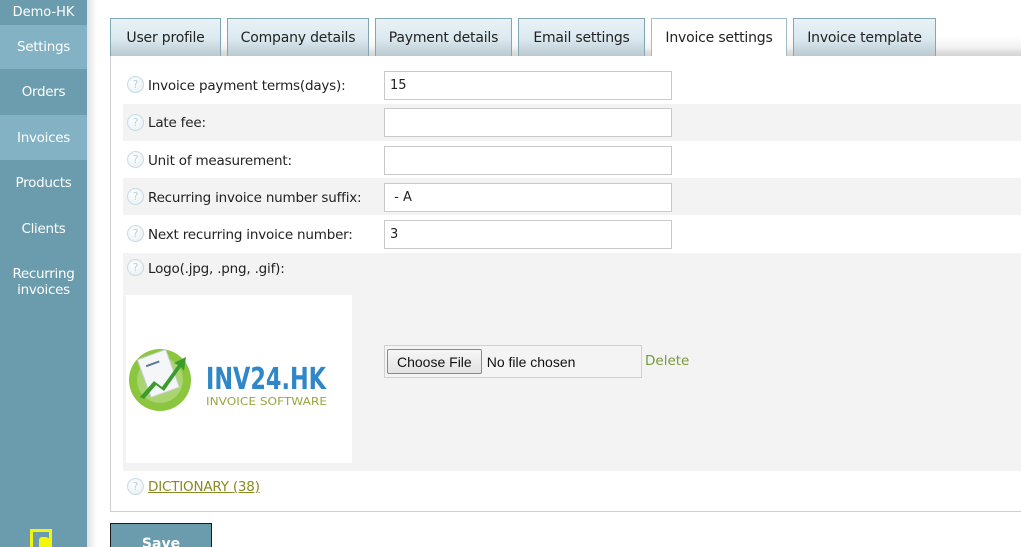  What do you see at coordinates (204, 487) in the screenshot?
I see `dictionary-link: DICTIONARY (38)` at bounding box center [204, 487].